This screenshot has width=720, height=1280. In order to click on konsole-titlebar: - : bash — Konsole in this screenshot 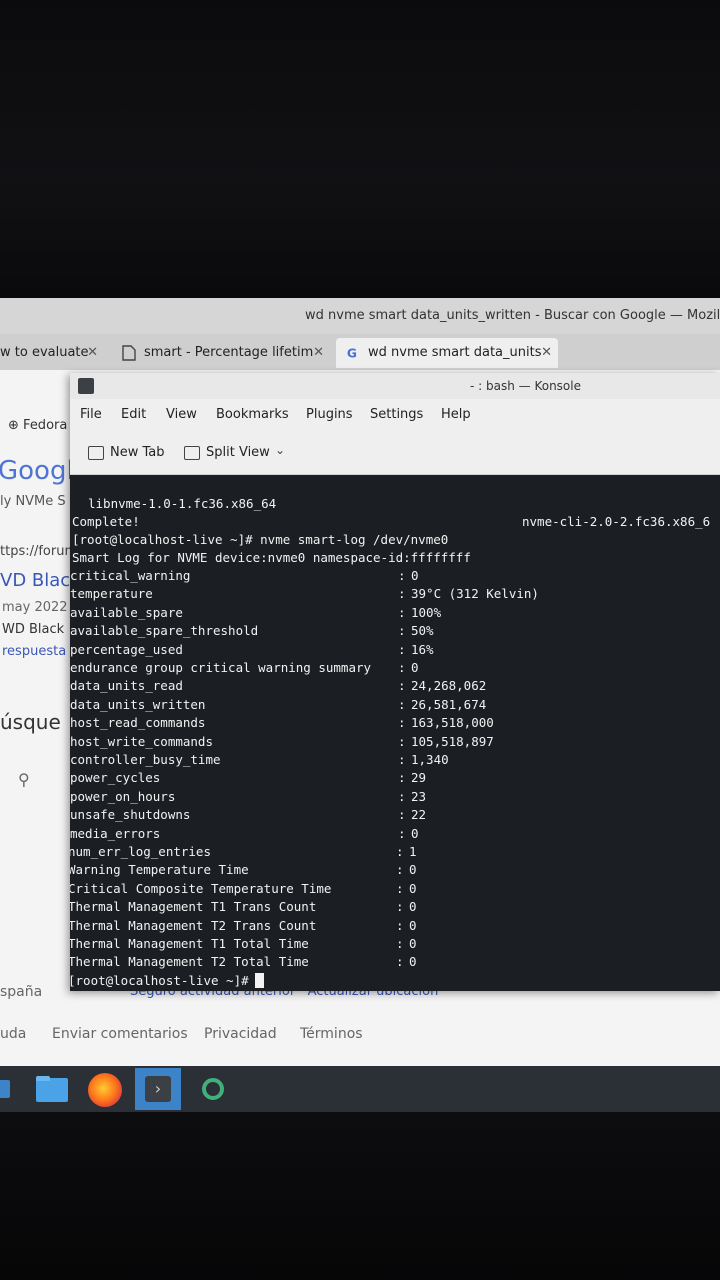, I will do `click(395, 386)`.